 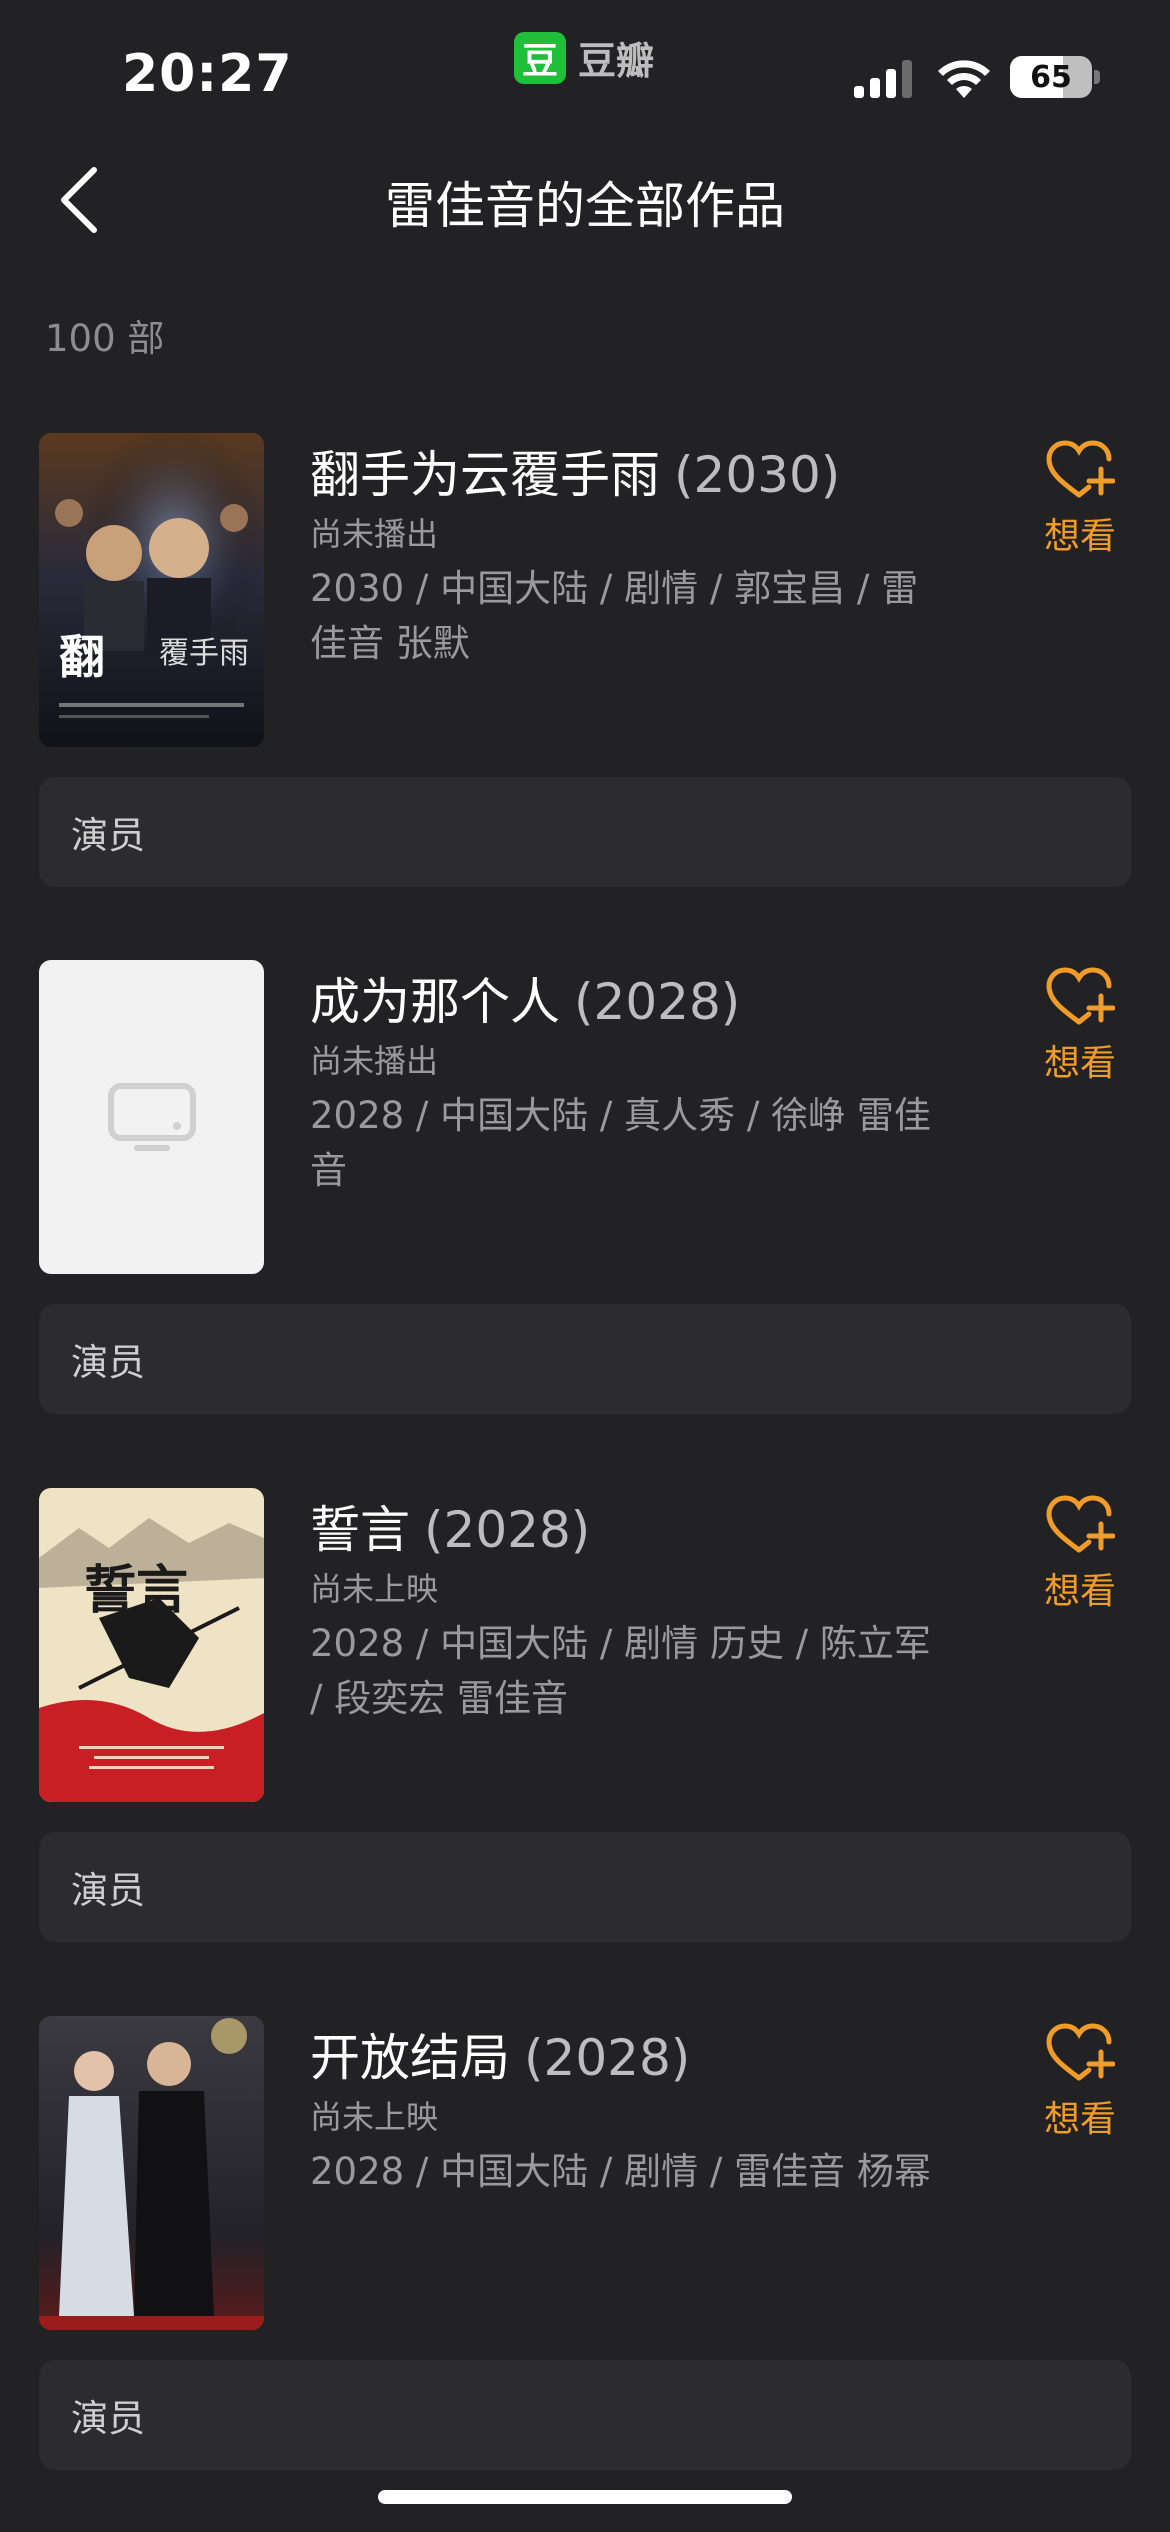 What do you see at coordinates (151, 2173) in the screenshot?
I see `poster-image` at bounding box center [151, 2173].